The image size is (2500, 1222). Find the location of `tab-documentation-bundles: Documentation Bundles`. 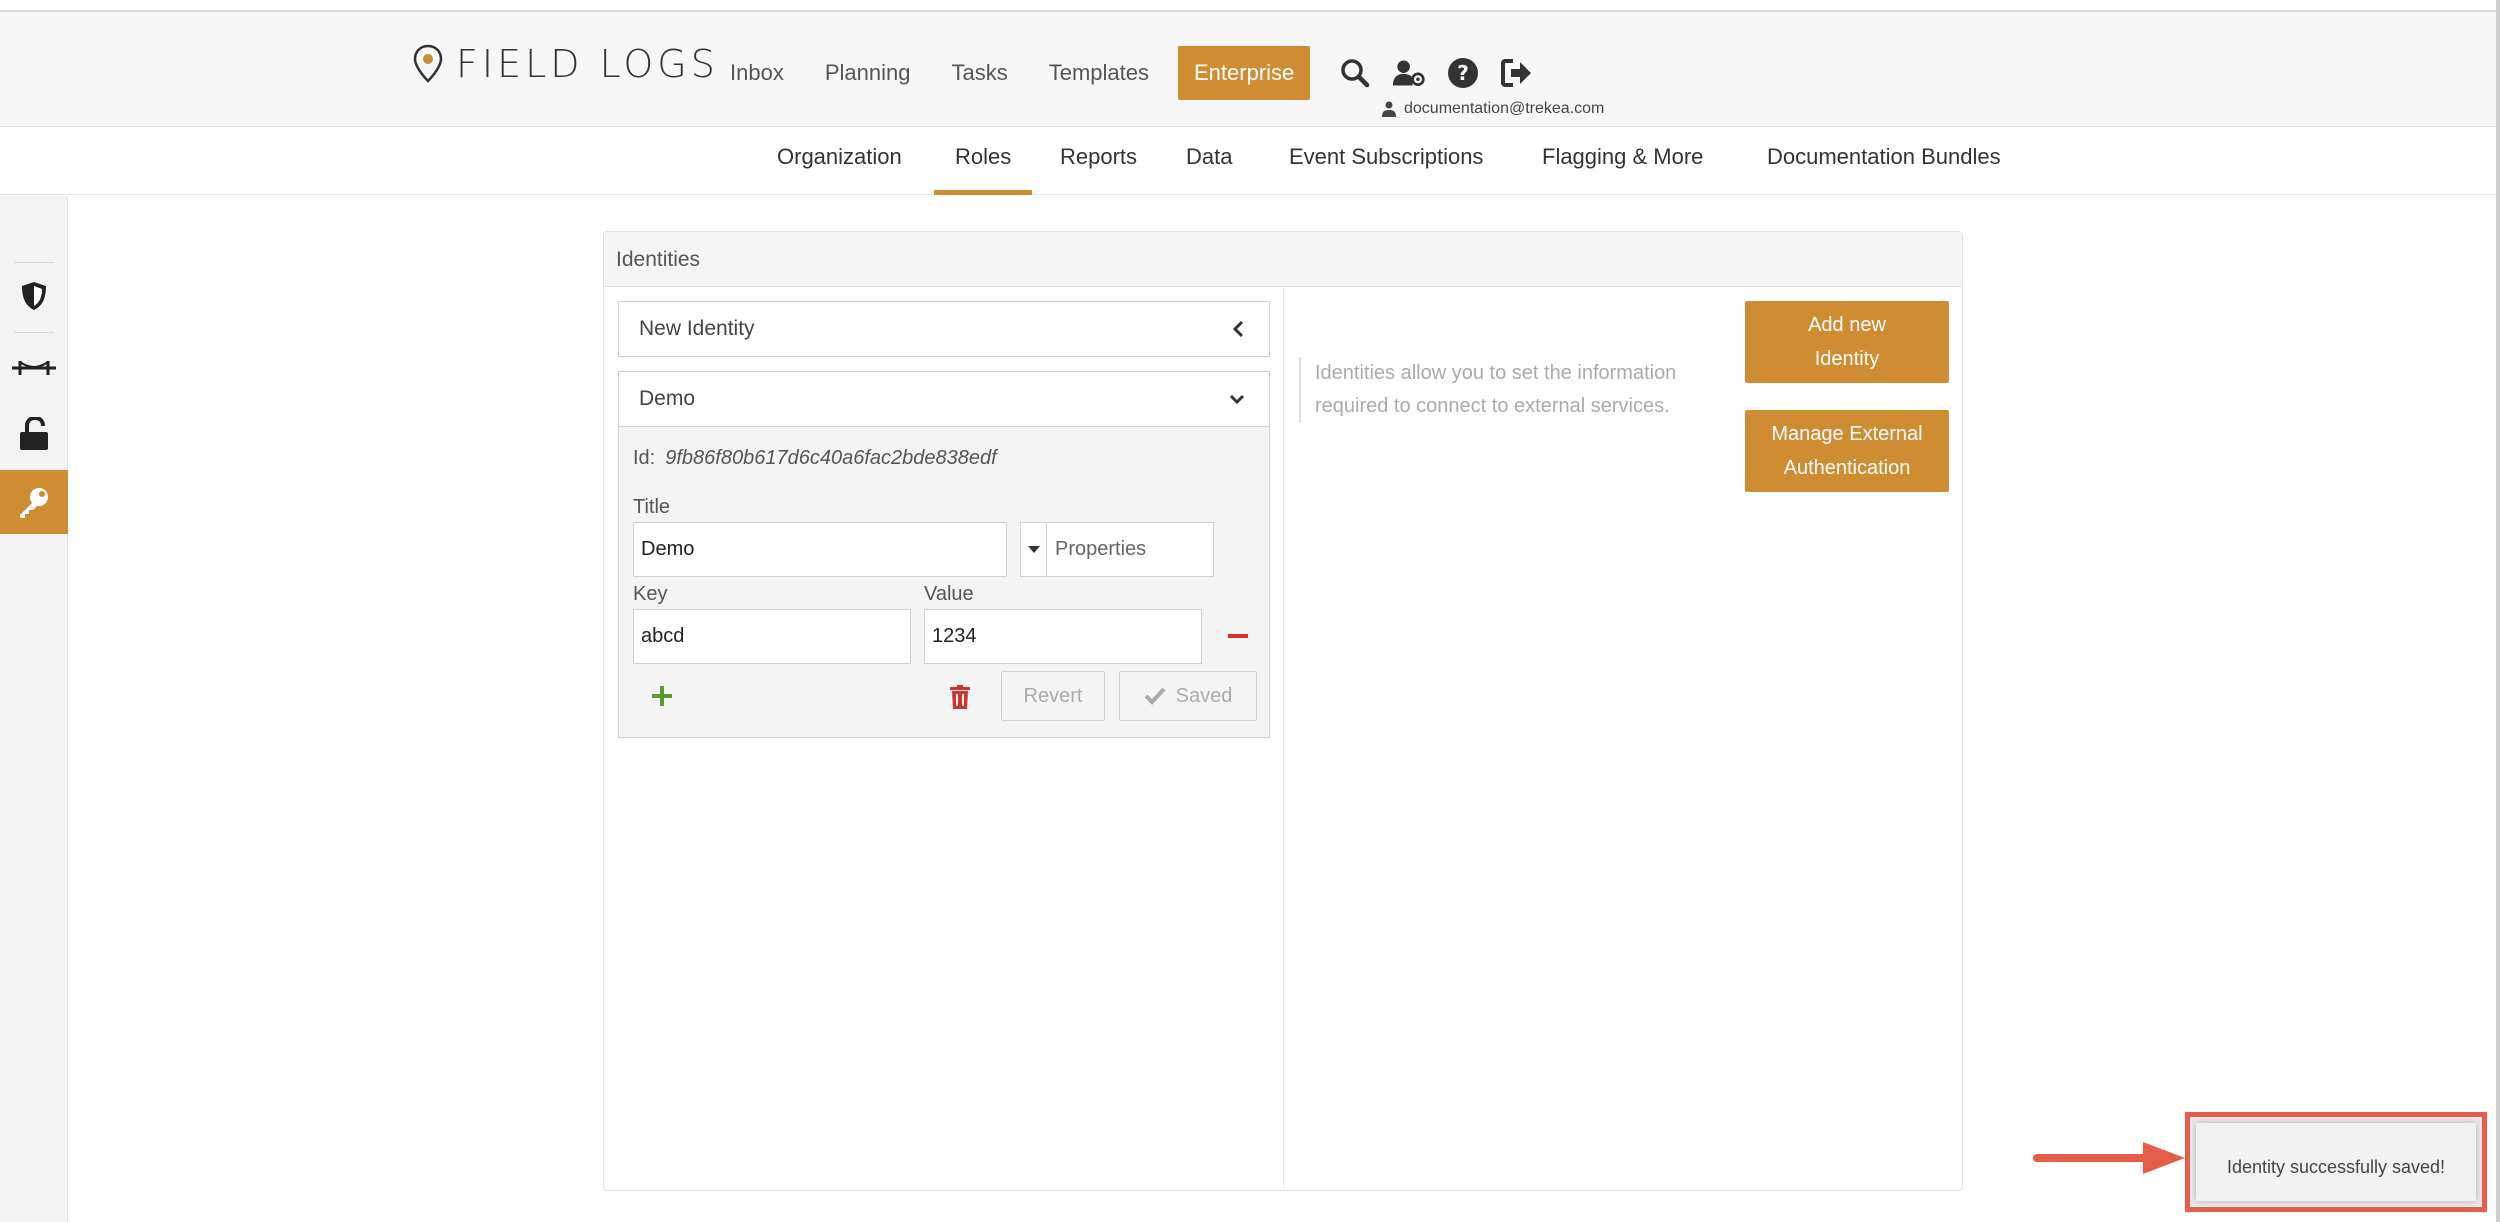

tab-documentation-bundles: Documentation Bundles is located at coordinates (1884, 161).